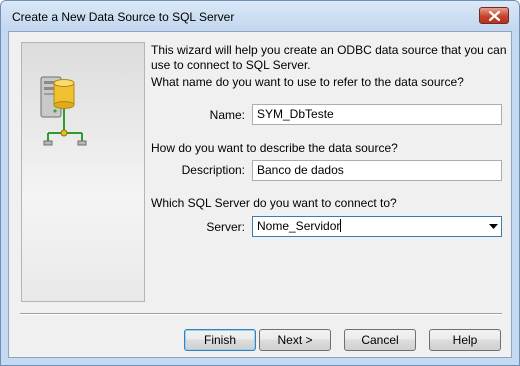 Image resolution: width=520 pixels, height=366 pixels. I want to click on finish-button: Finish, so click(220, 340).